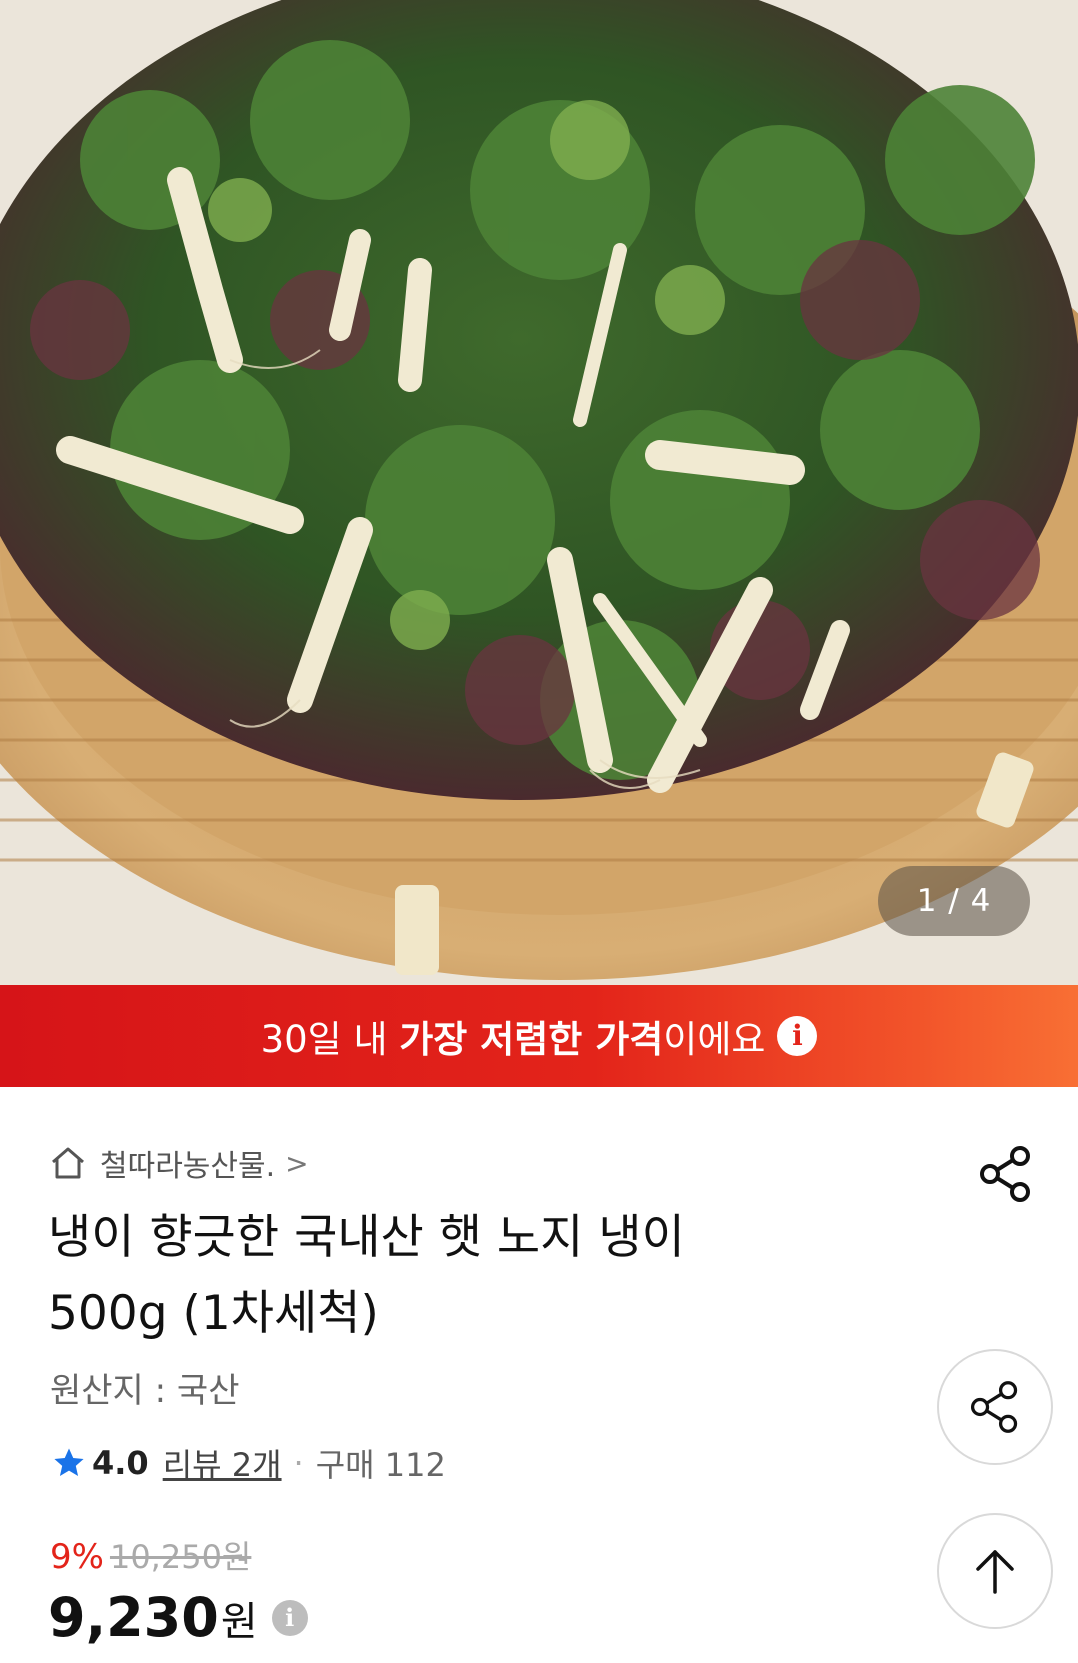 The width and height of the screenshot is (1078, 1663). What do you see at coordinates (133, 1617) in the screenshot?
I see `current-price: 9,230` at bounding box center [133, 1617].